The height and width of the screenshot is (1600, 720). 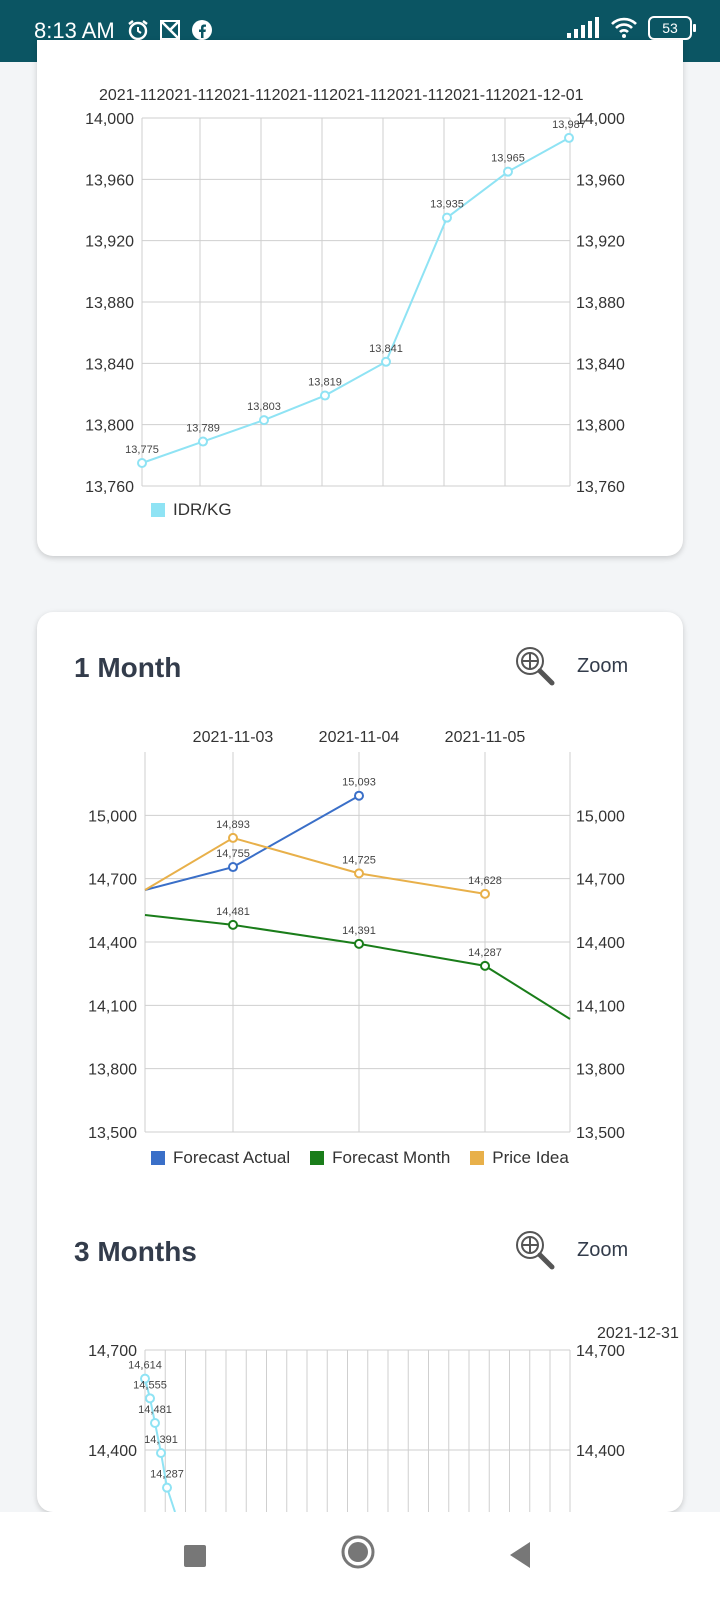 What do you see at coordinates (233, 825) in the screenshot?
I see `data-label: 14,893` at bounding box center [233, 825].